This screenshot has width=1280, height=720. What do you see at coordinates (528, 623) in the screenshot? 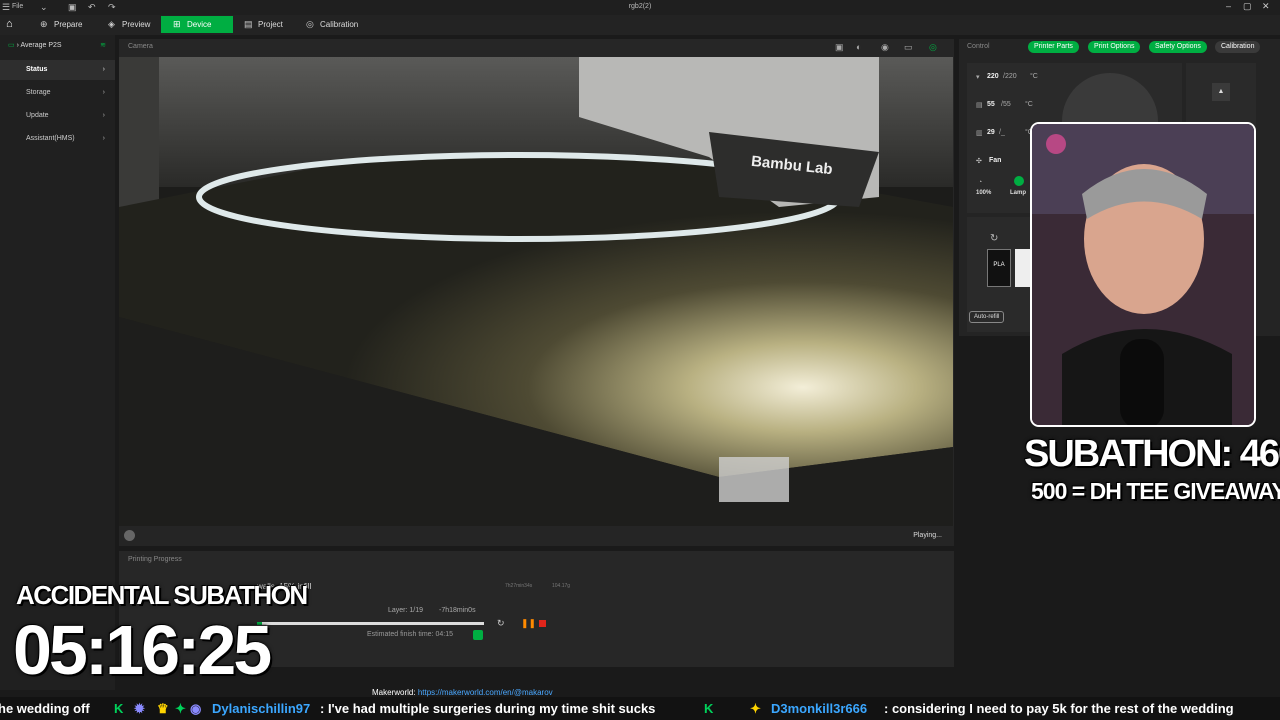
I see `pause-icon: ❚❚` at bounding box center [528, 623].